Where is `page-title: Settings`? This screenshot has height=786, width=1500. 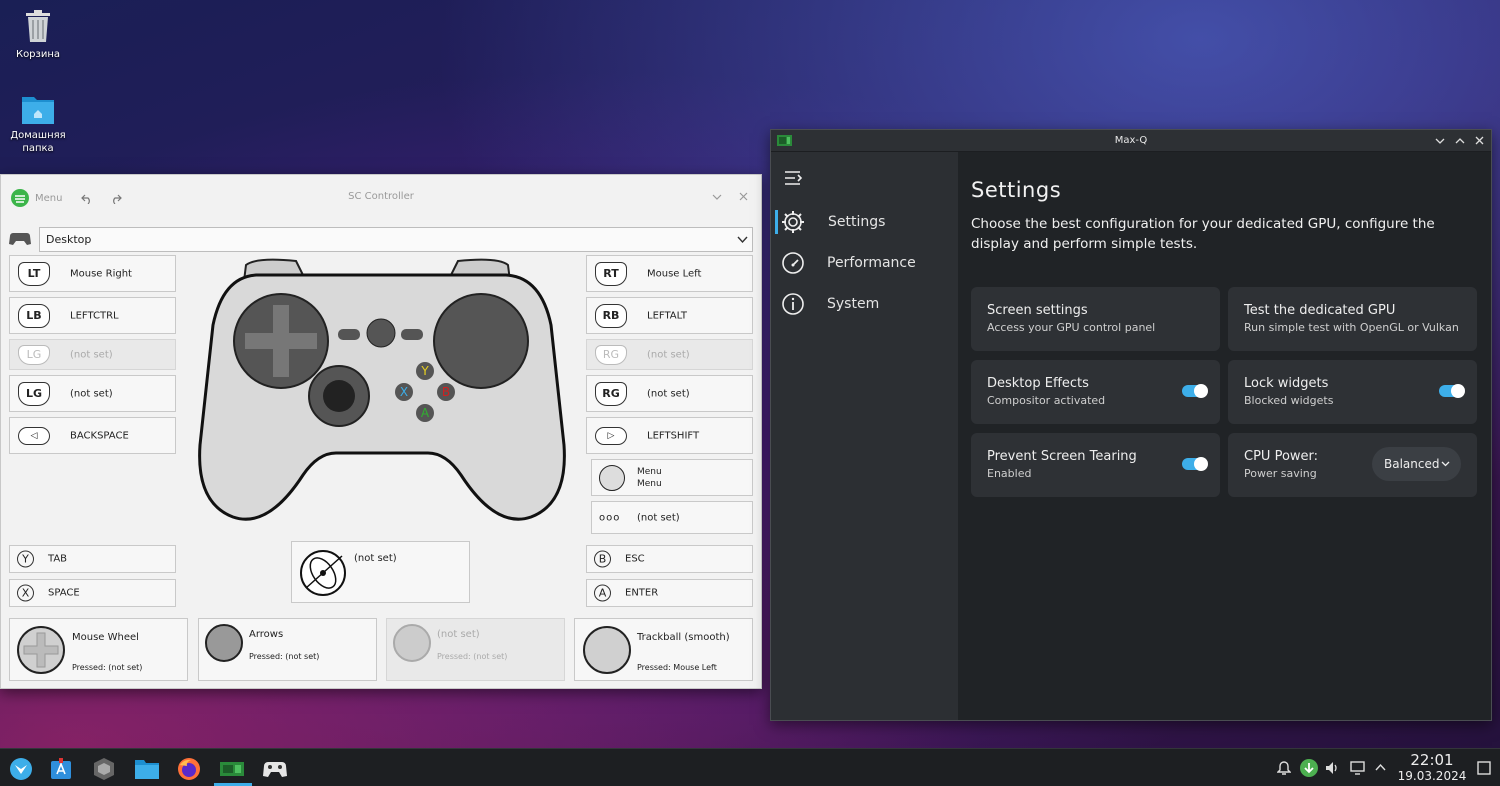 page-title: Settings is located at coordinates (1016, 190).